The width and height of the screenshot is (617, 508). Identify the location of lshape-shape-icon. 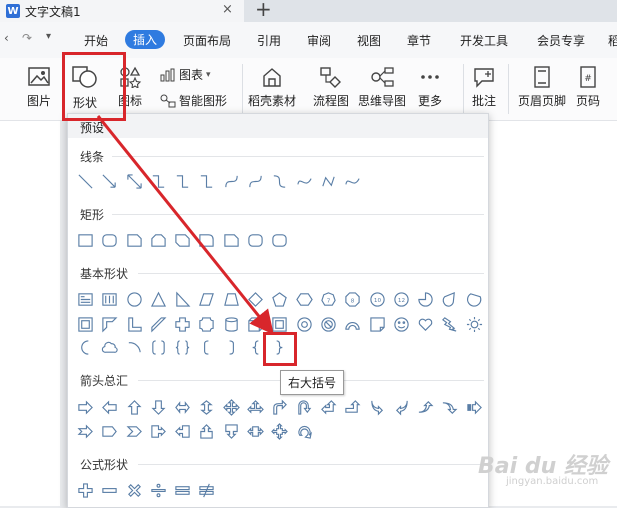
(134, 324).